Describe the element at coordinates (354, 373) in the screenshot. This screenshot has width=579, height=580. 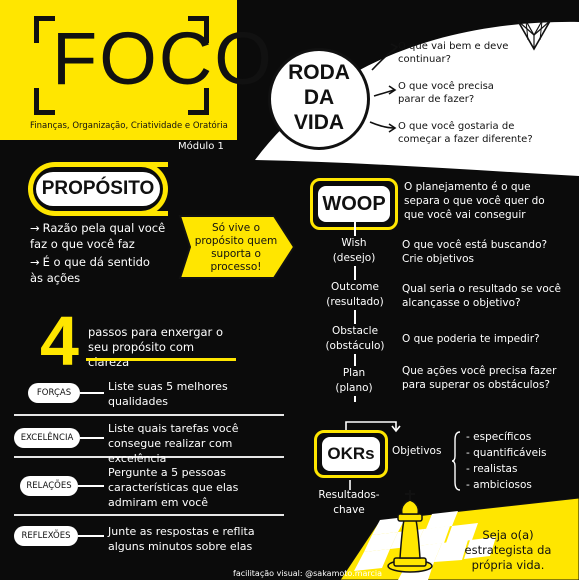
I see `woop-term-label: Plan` at that location.